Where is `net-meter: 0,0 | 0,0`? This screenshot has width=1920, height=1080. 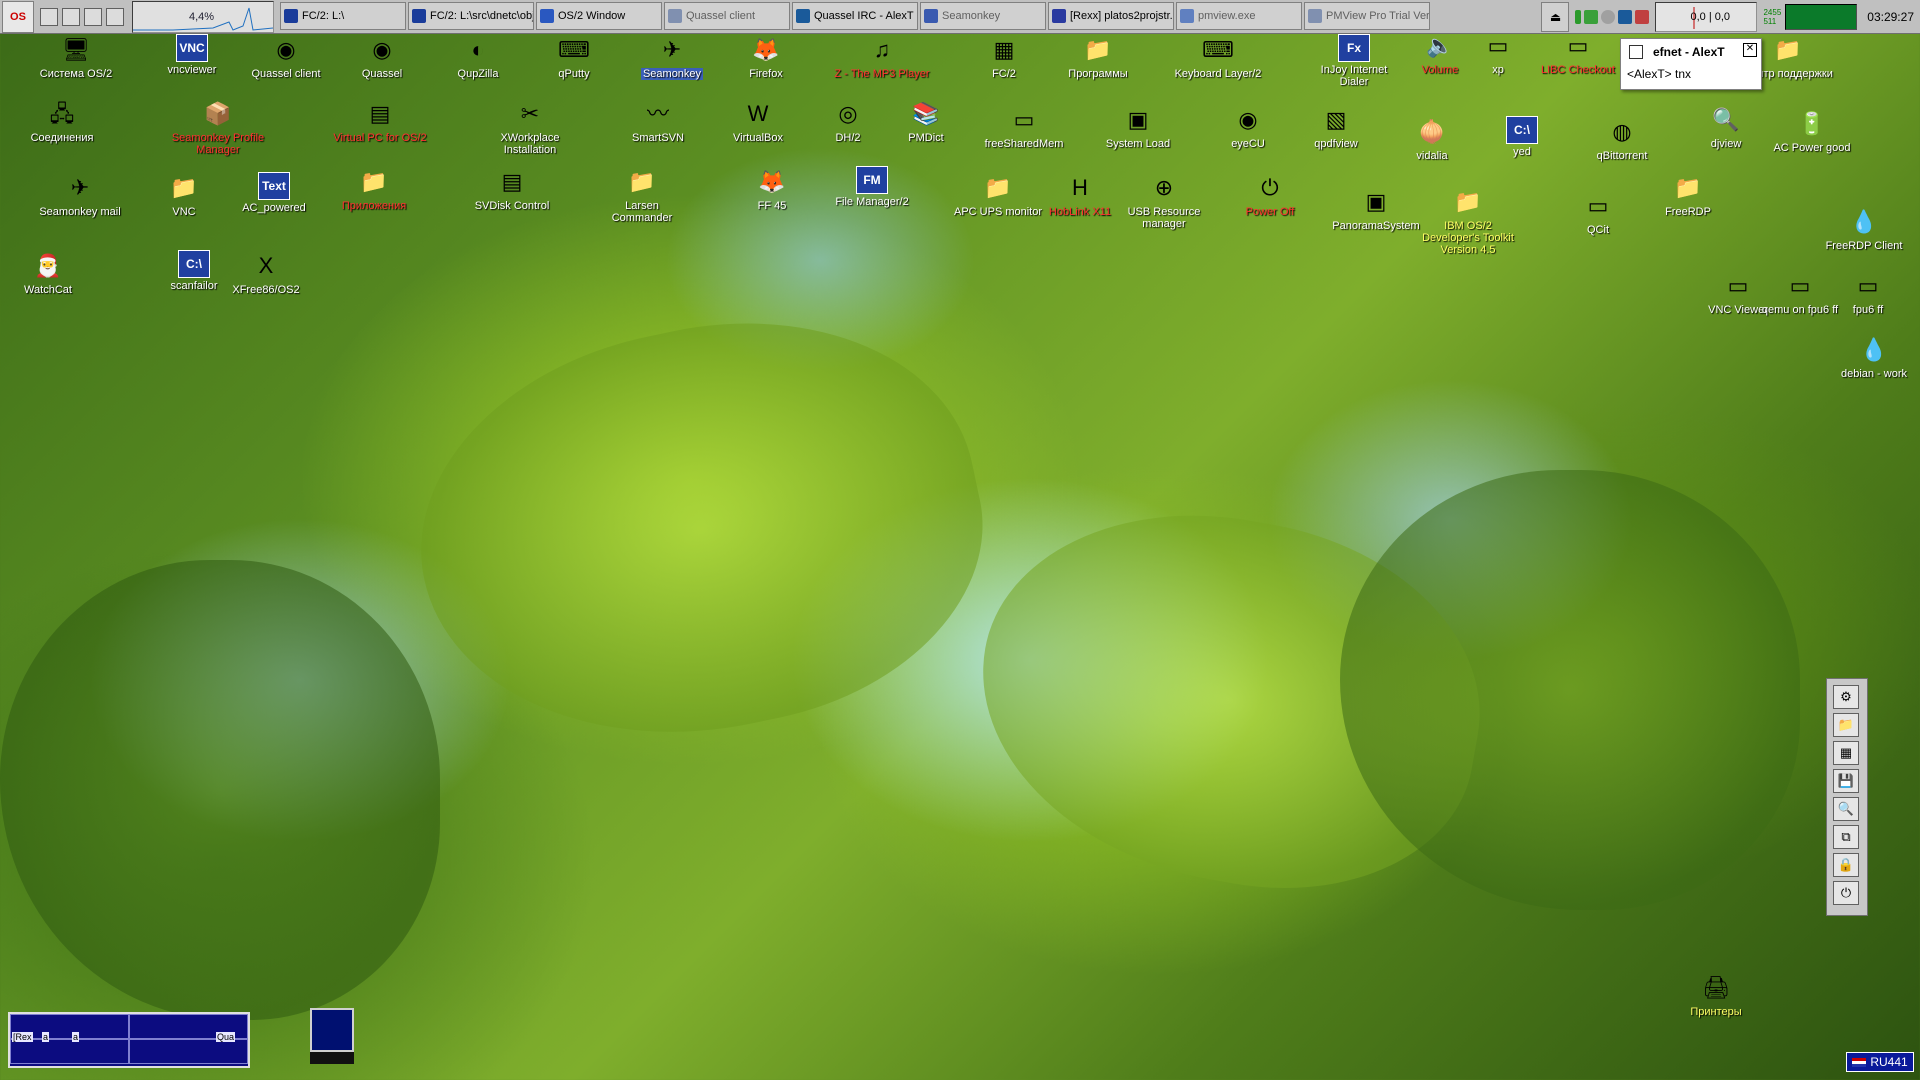 net-meter: 0,0 | 0,0 is located at coordinates (1706, 17).